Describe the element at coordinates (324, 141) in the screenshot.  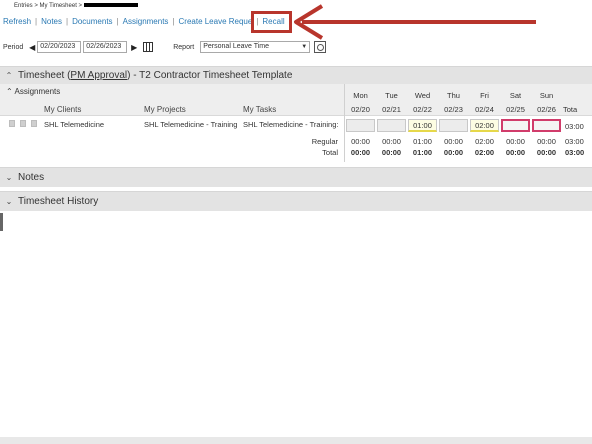
I see `regular-label: Regular` at that location.